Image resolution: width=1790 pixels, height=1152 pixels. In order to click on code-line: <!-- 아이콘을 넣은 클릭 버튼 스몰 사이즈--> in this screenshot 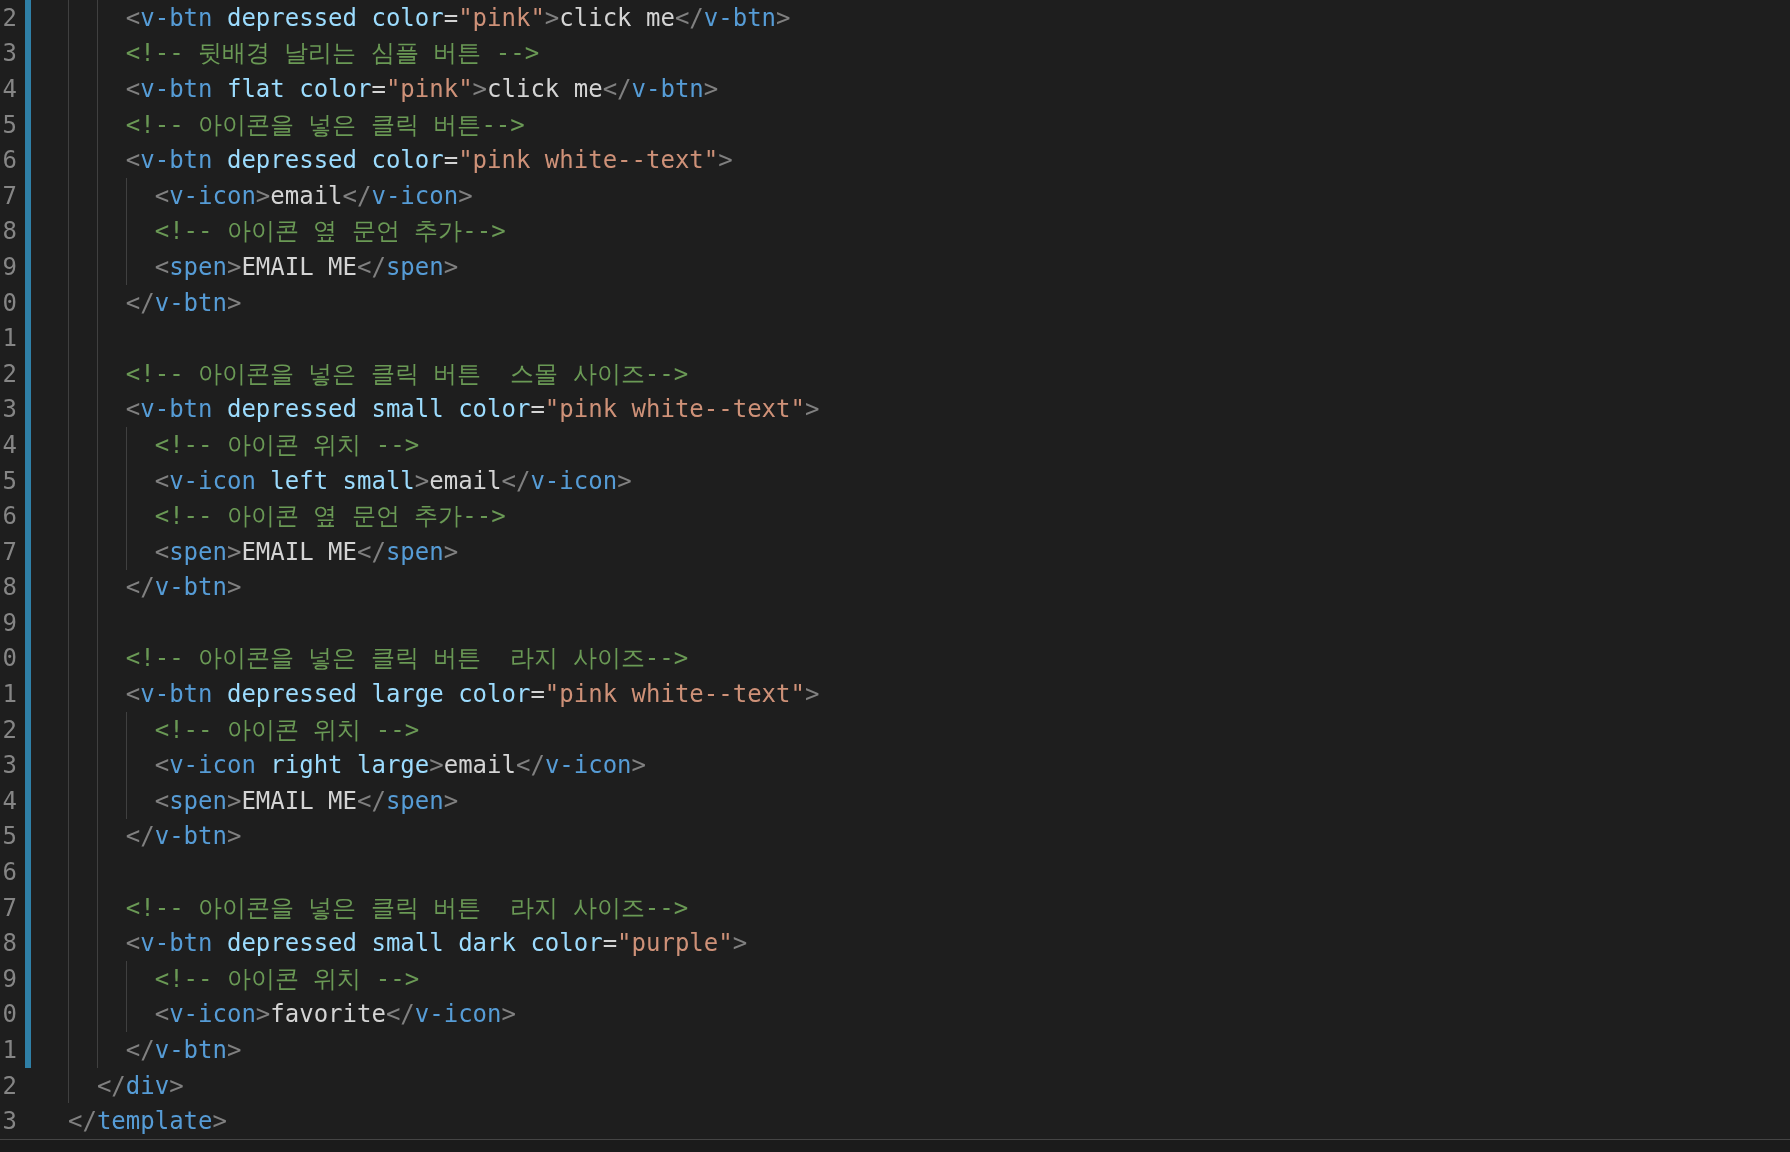, I will do `click(406, 373)`.